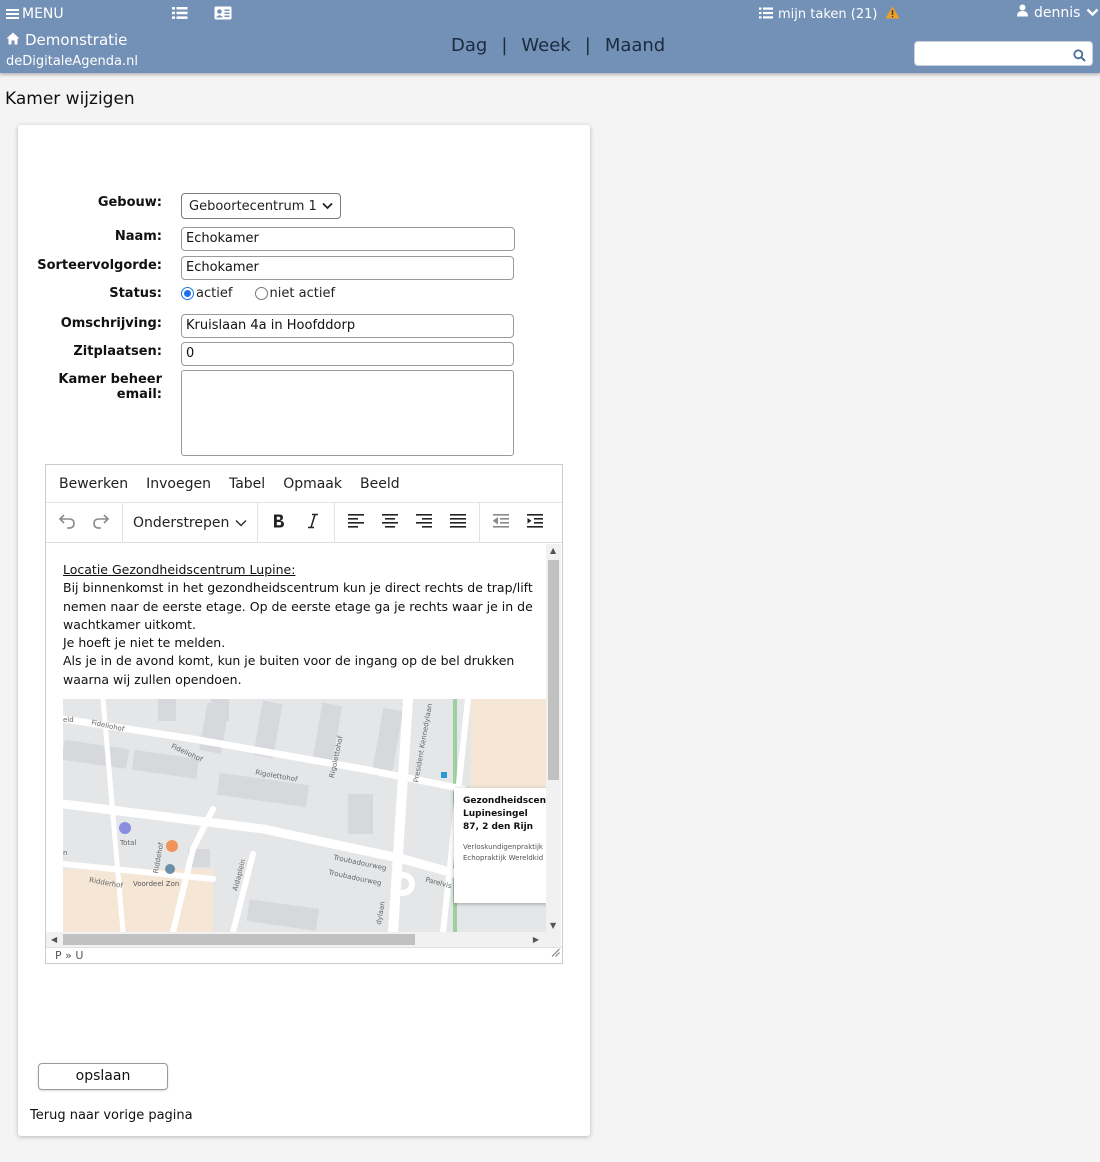  I want to click on status-label: Status:, so click(135, 293).